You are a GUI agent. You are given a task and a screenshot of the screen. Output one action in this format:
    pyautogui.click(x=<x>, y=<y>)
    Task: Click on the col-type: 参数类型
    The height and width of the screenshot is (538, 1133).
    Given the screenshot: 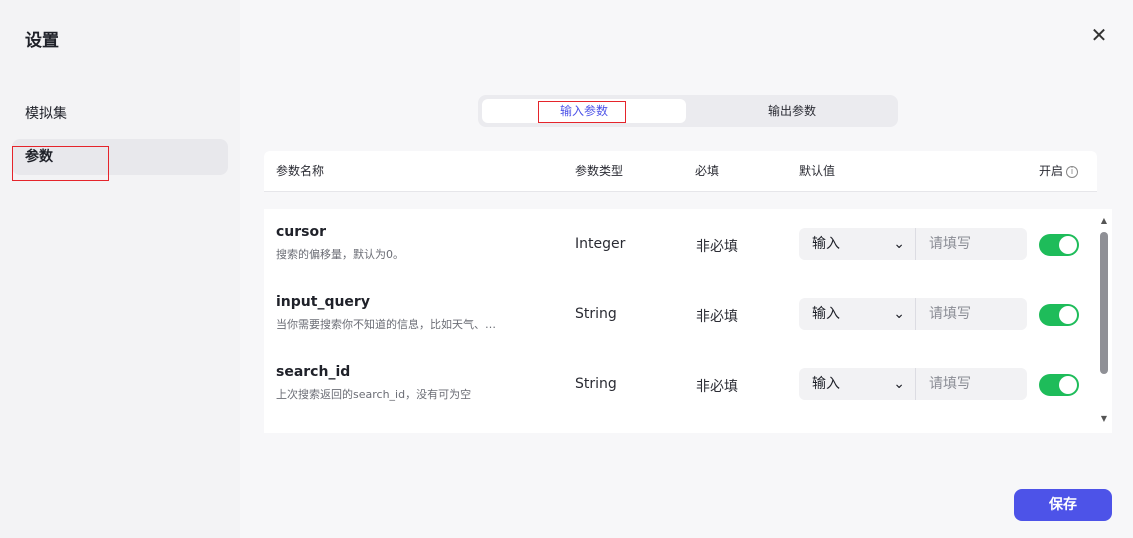 What is the action you would take?
    pyautogui.click(x=599, y=171)
    